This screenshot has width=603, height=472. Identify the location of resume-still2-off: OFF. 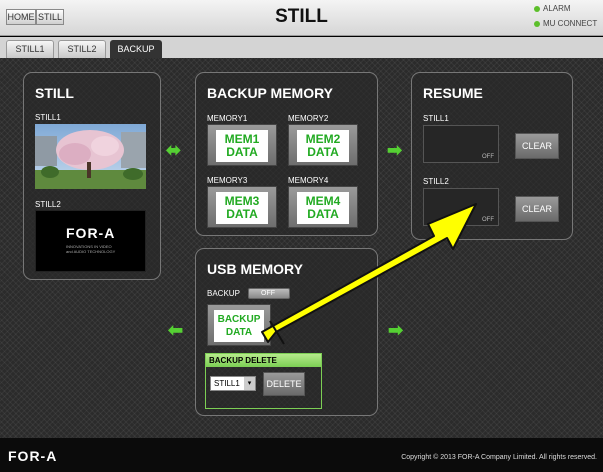
(488, 220).